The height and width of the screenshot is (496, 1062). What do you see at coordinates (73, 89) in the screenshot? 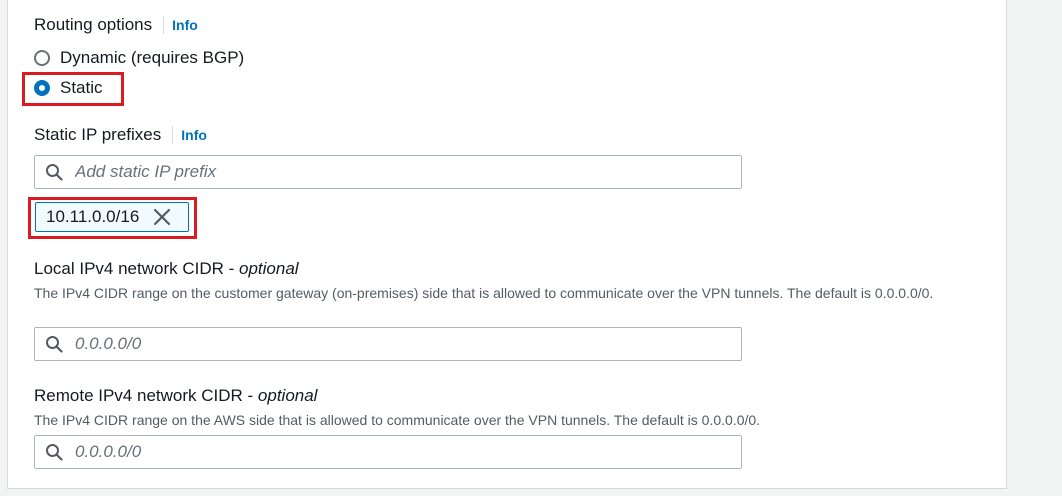
I see `static-highlight-box` at bounding box center [73, 89].